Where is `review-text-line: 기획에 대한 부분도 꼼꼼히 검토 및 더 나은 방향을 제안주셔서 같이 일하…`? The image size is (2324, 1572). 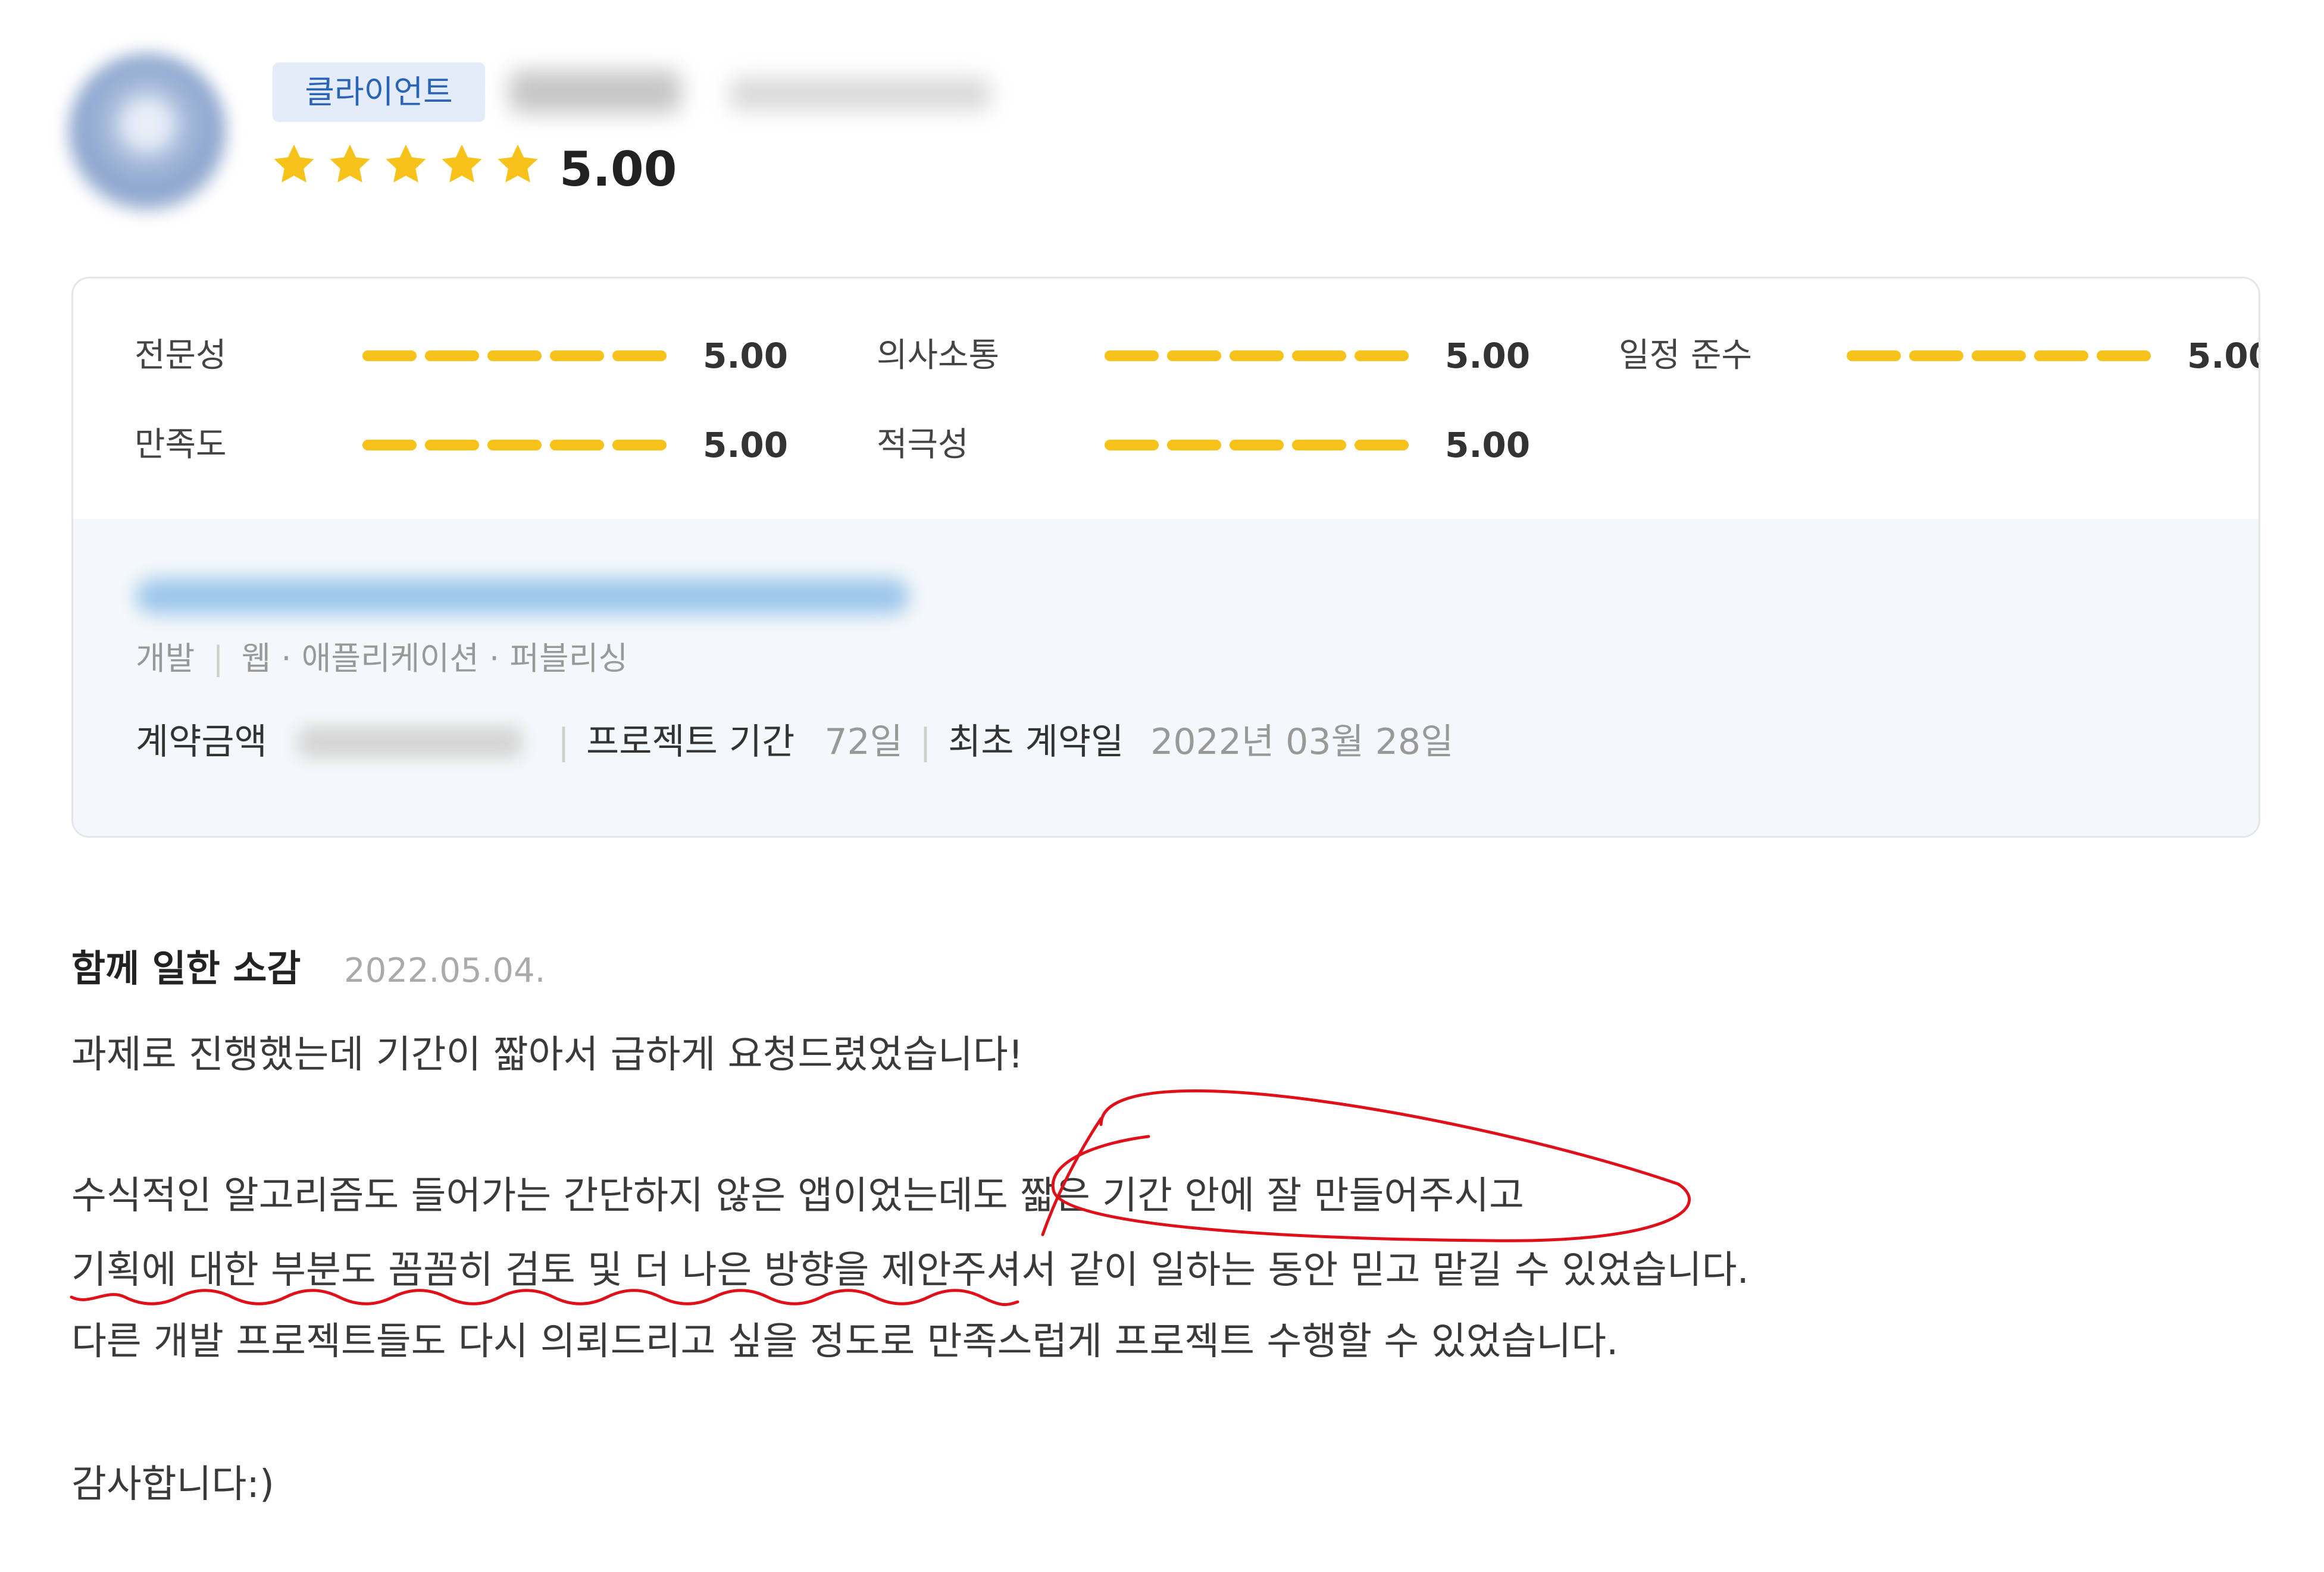 review-text-line: 기획에 대한 부분도 꼼꼼히 검토 및 더 나은 방향을 제안주셔서 같이 일하… is located at coordinates (910, 1270).